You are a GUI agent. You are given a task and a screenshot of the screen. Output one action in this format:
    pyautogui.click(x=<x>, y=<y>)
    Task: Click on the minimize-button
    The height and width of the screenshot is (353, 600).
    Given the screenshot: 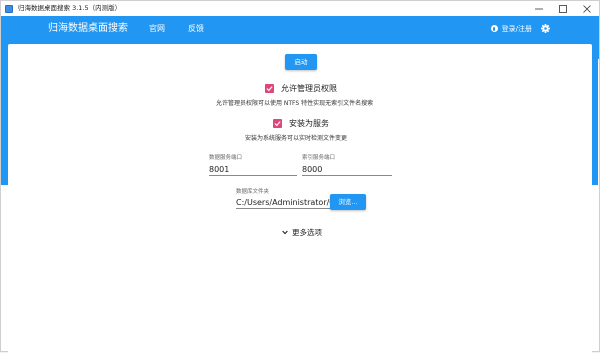 What is the action you would take?
    pyautogui.click(x=539, y=8)
    